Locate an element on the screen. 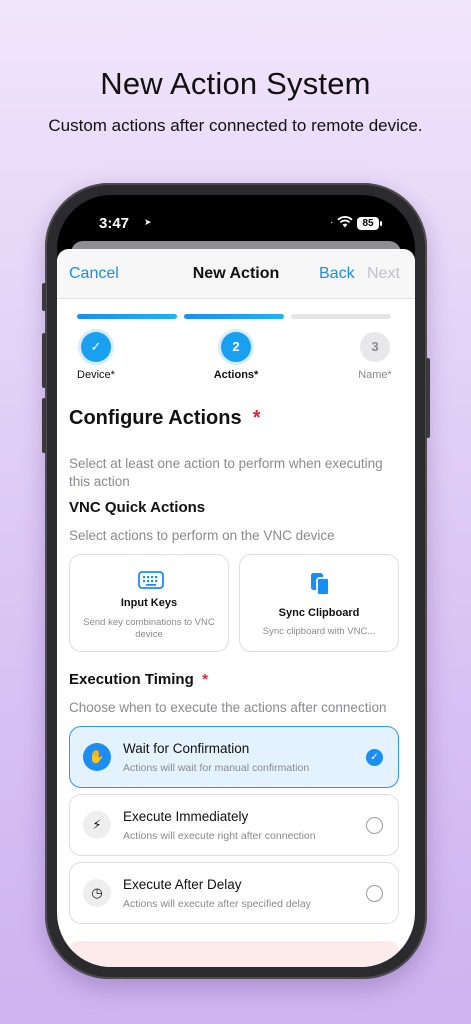 The width and height of the screenshot is (471, 1024). option-title: Execute Immediately is located at coordinates (186, 816).